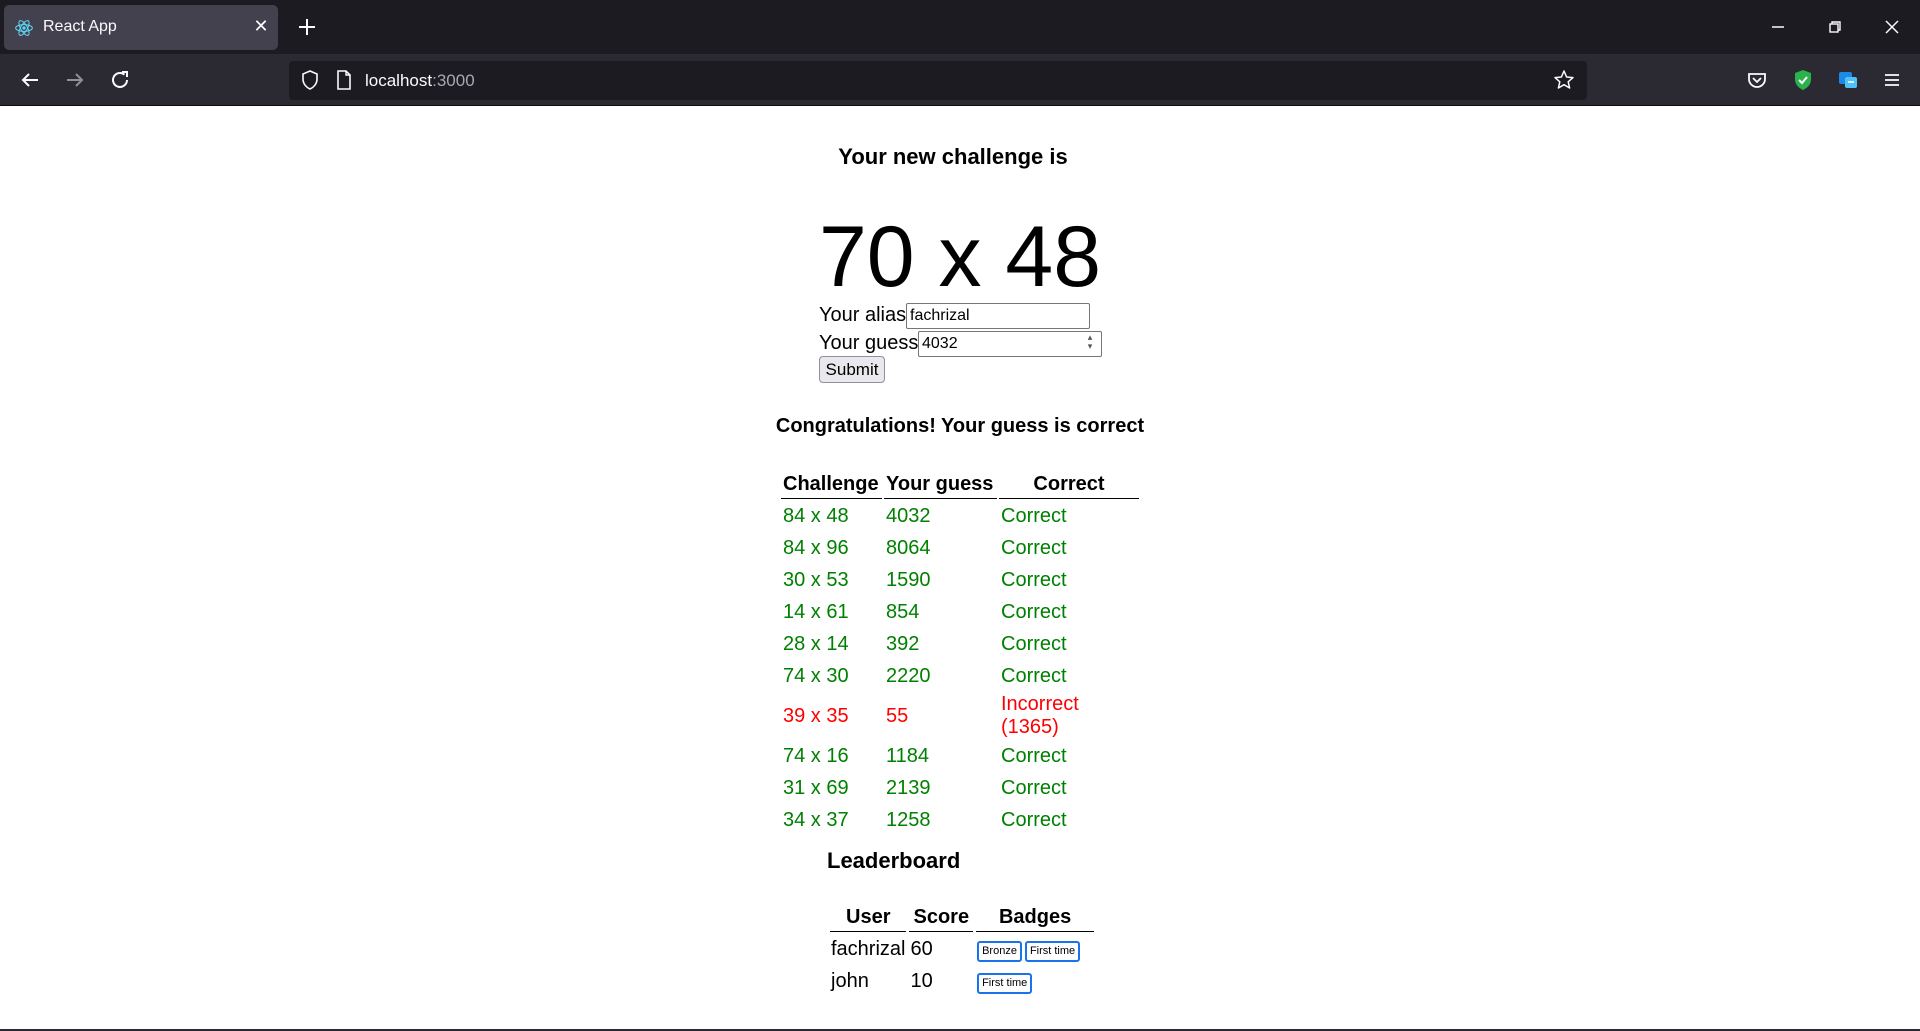 The image size is (1920, 1031). I want to click on attempt-challenge: 30 x 53, so click(816, 579).